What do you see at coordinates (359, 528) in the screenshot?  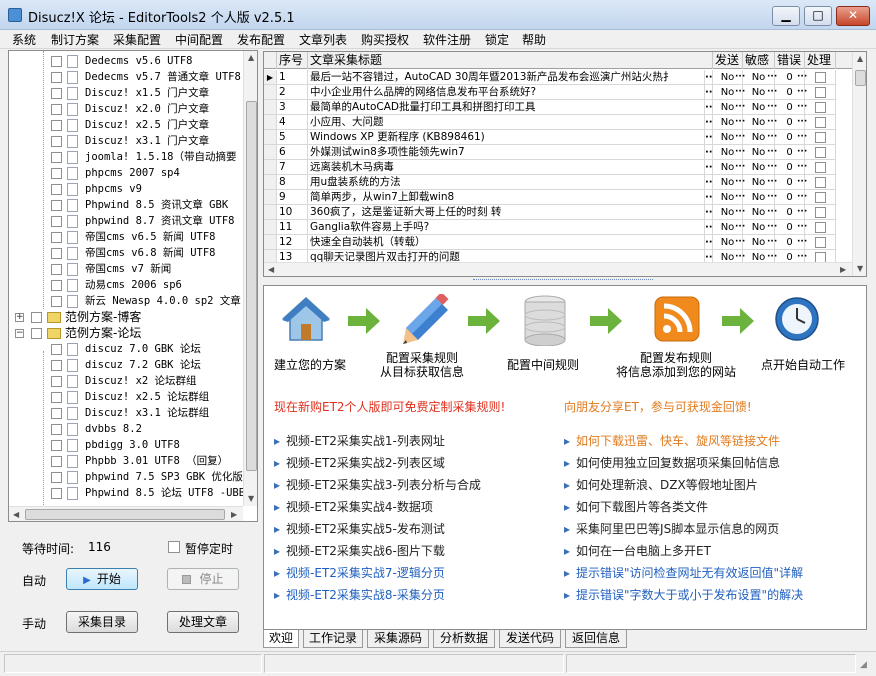 I see `help-link-video: ▸ 视频-ET2采集实战5-发布测试` at bounding box center [359, 528].